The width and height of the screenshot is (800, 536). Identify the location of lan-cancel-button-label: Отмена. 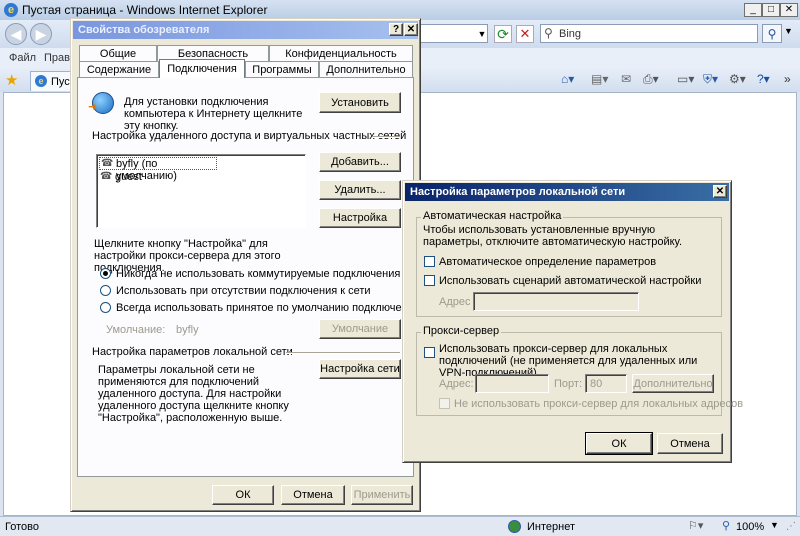
(690, 443).